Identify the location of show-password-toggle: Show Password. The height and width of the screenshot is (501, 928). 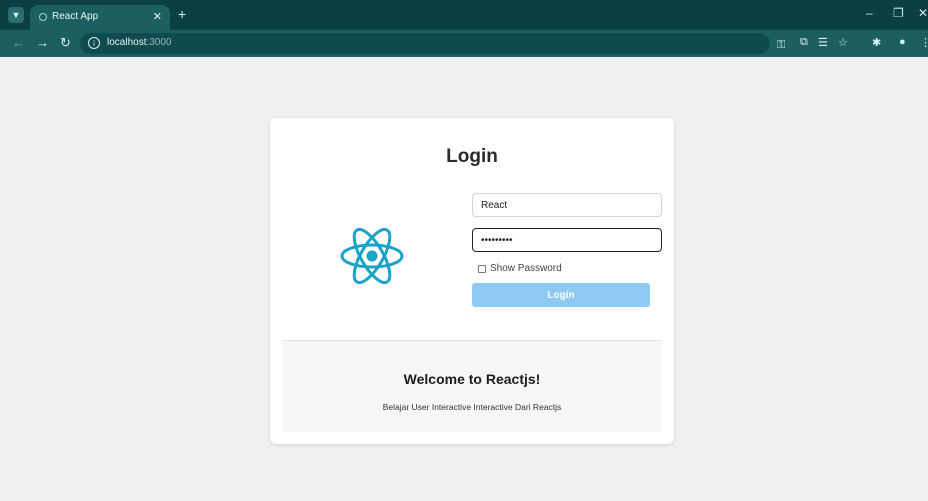
(520, 268).